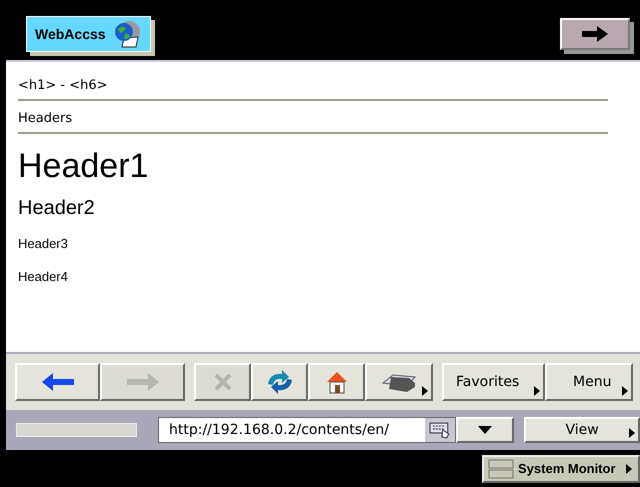 This screenshot has width=640, height=487. I want to click on heading-text: Header2, so click(57, 208).